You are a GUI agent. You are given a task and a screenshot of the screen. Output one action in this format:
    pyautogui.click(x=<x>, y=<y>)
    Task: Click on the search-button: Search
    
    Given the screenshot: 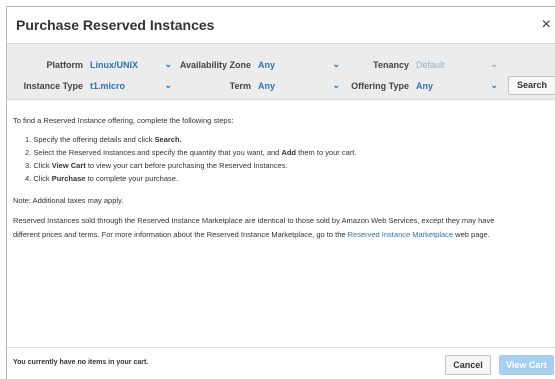 What is the action you would take?
    pyautogui.click(x=531, y=85)
    